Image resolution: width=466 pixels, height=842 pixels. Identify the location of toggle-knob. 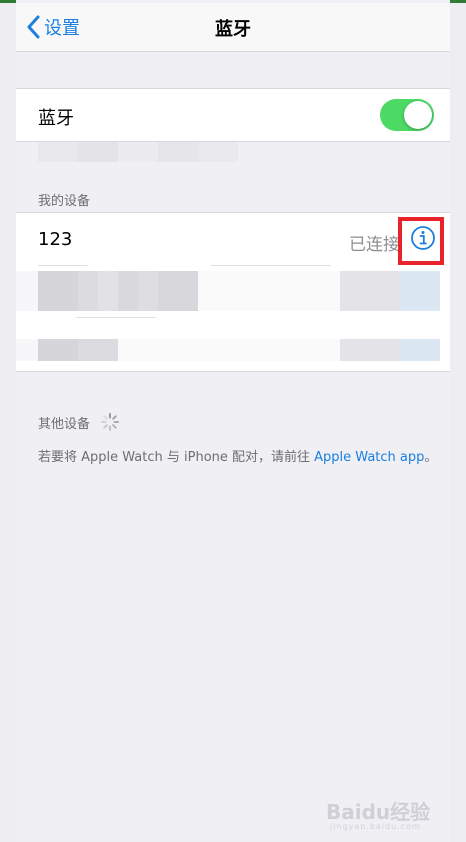
(418, 115).